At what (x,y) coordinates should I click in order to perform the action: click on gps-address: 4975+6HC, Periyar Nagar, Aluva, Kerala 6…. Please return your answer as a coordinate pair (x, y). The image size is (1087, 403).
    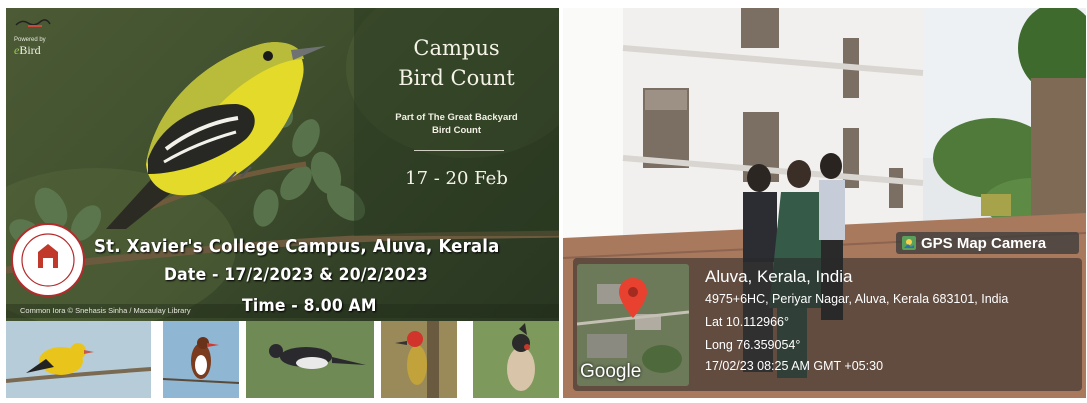
    Looking at the image, I should click on (857, 299).